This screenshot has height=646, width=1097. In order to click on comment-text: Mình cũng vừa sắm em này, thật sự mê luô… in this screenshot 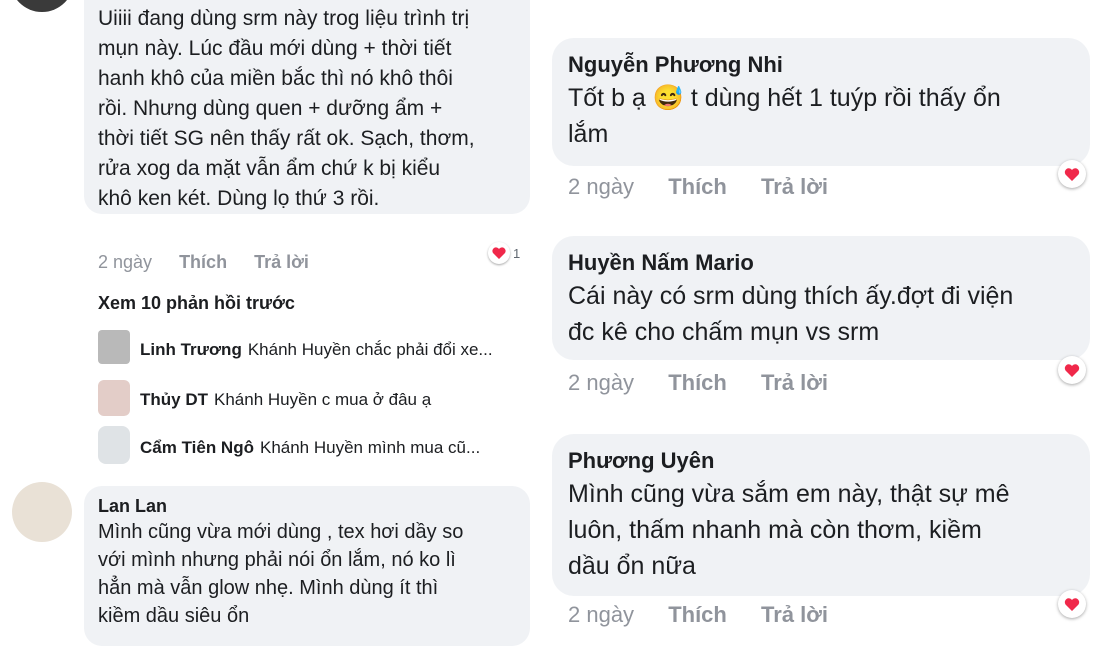, I will do `click(789, 530)`.